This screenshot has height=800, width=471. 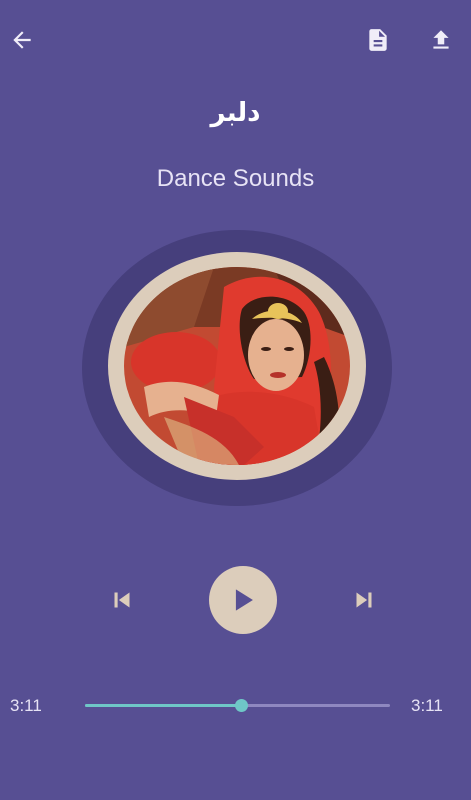 I want to click on album-art-image, so click(x=237, y=366).